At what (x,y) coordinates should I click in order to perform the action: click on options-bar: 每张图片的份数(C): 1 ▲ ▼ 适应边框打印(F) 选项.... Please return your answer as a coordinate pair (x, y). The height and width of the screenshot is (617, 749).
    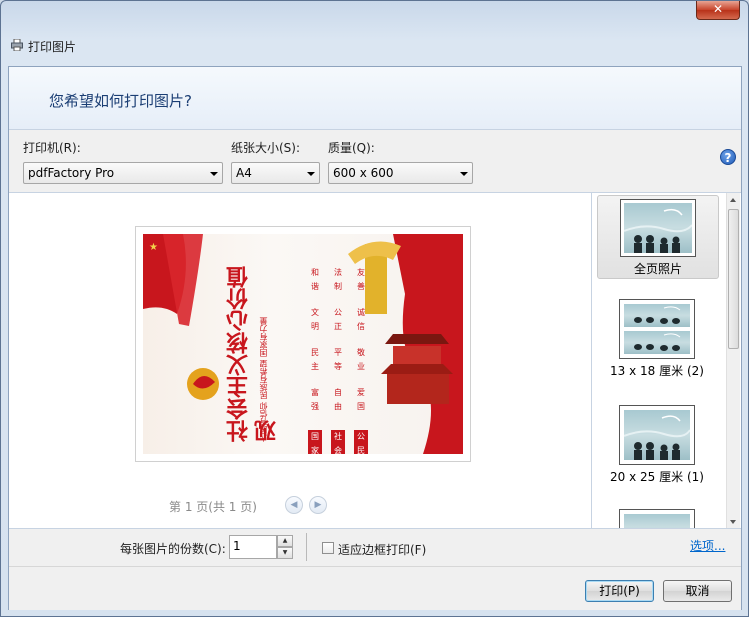
    Looking at the image, I should click on (375, 547).